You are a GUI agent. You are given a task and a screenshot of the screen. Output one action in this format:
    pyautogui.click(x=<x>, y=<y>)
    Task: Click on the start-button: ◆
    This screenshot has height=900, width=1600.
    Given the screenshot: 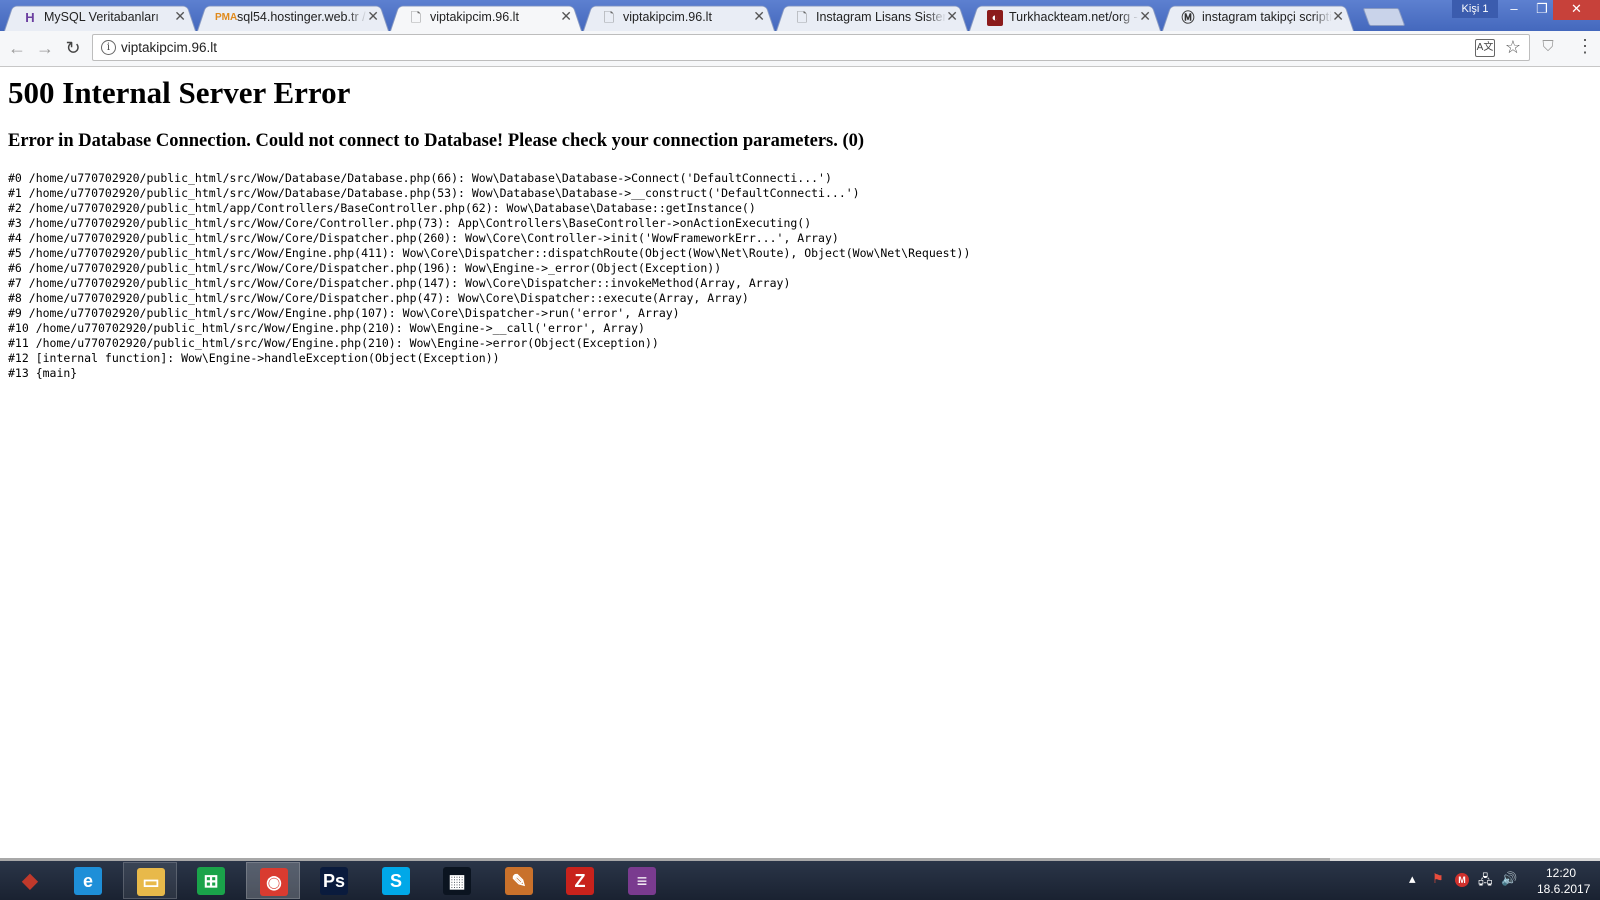 What is the action you would take?
    pyautogui.click(x=29, y=880)
    